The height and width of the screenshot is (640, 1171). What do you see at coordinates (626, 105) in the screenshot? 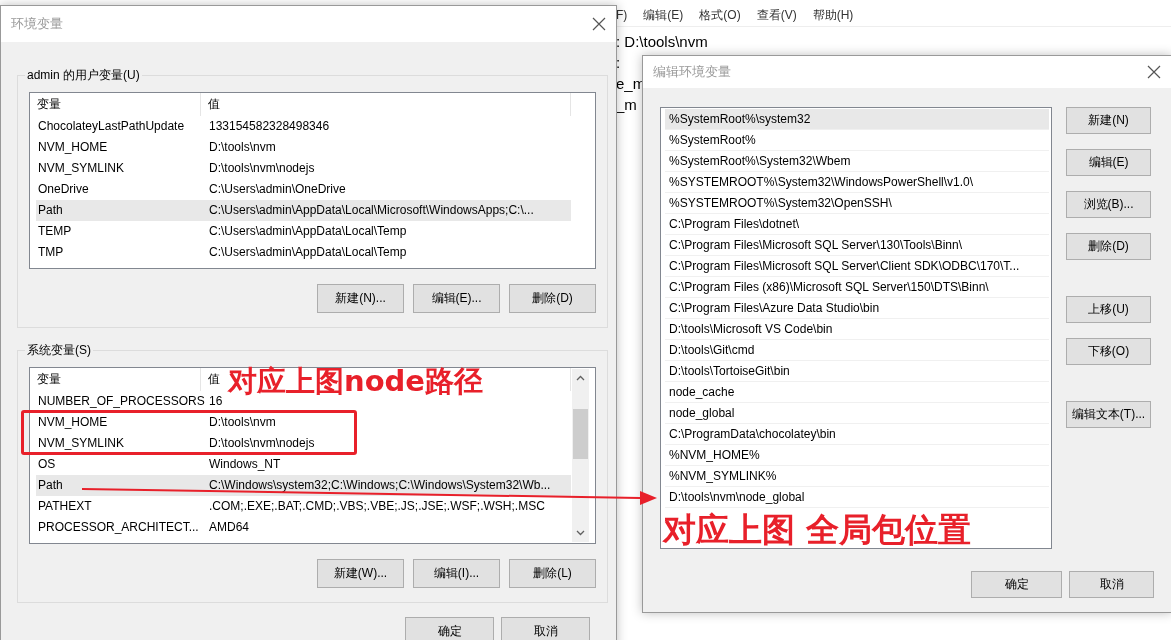
I see `text-line: _m` at bounding box center [626, 105].